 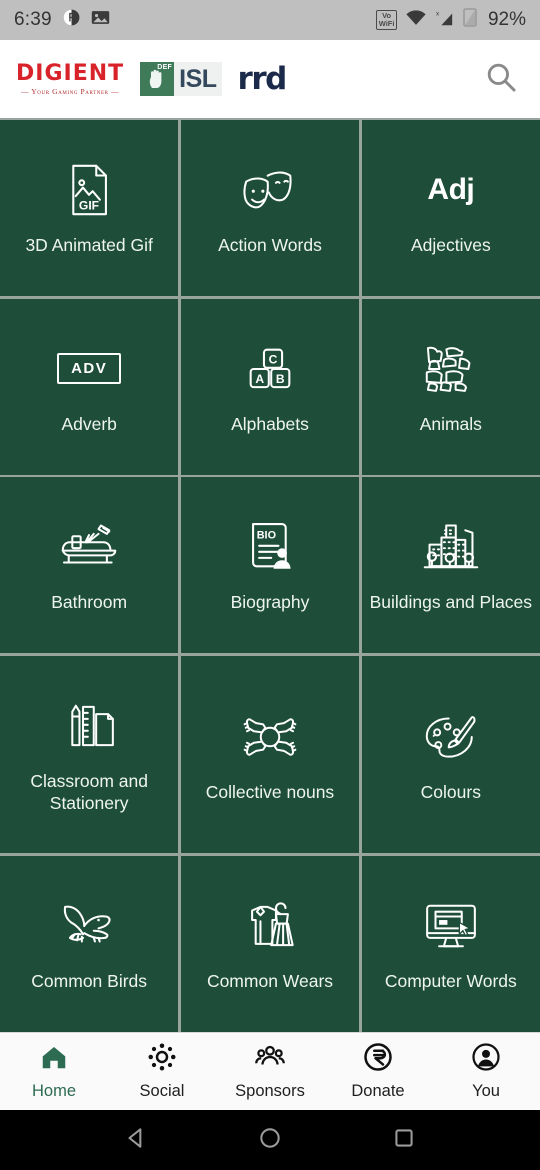 I want to click on grid-tile-label: Common Wears, so click(x=270, y=981).